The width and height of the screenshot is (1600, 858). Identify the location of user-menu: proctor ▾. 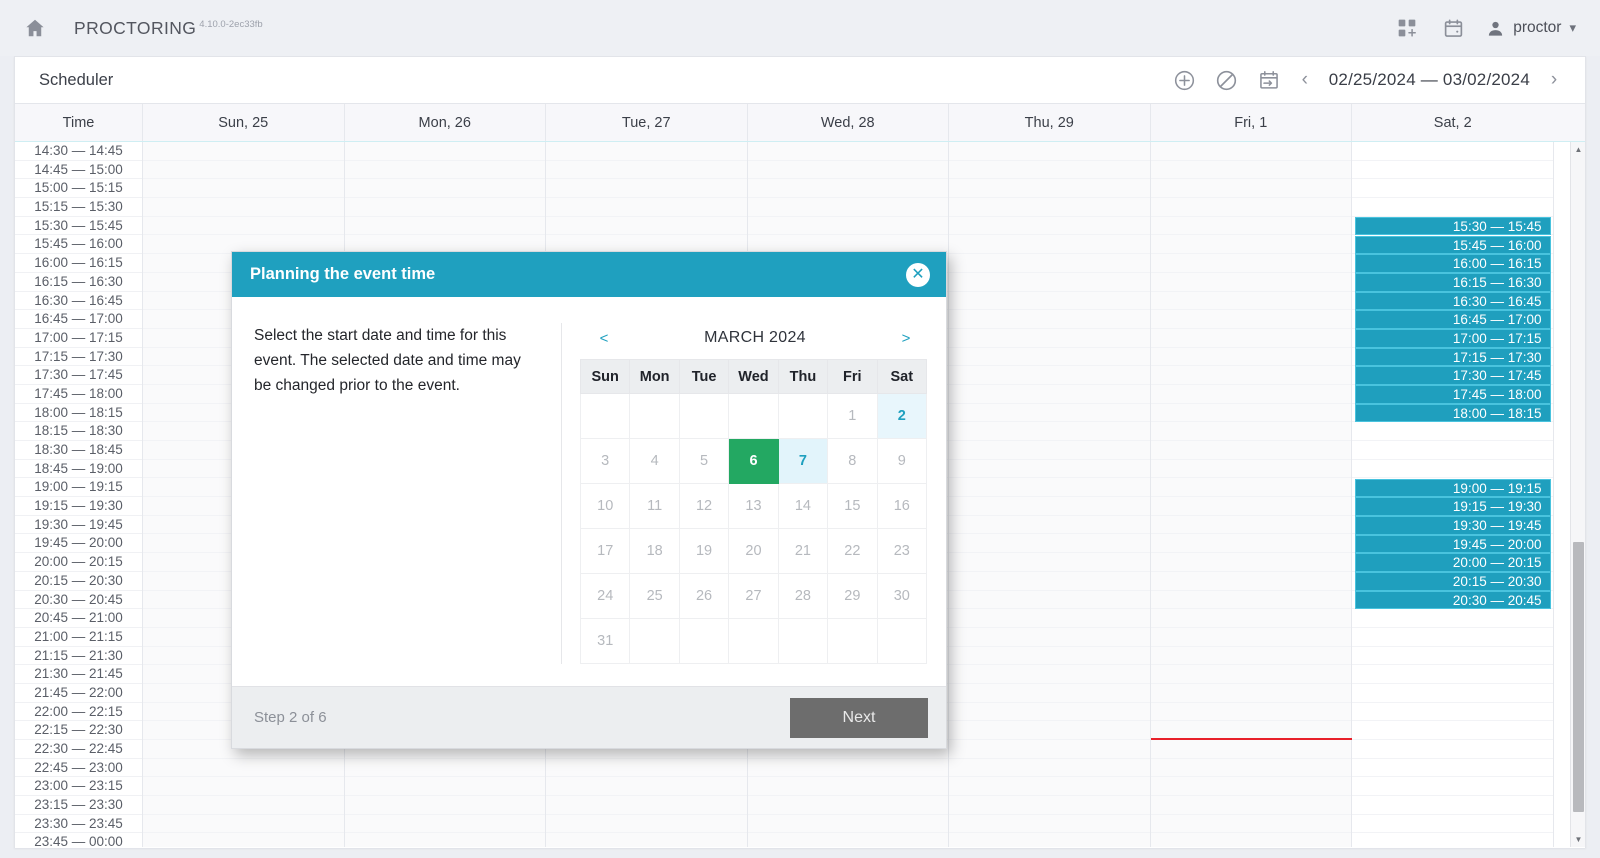
(1532, 28).